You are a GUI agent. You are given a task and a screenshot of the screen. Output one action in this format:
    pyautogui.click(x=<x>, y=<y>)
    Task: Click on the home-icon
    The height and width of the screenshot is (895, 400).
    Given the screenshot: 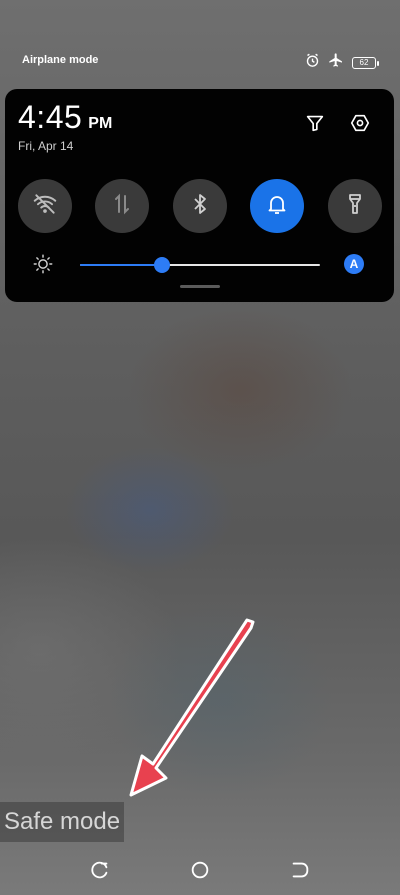 What is the action you would take?
    pyautogui.click(x=200, y=870)
    